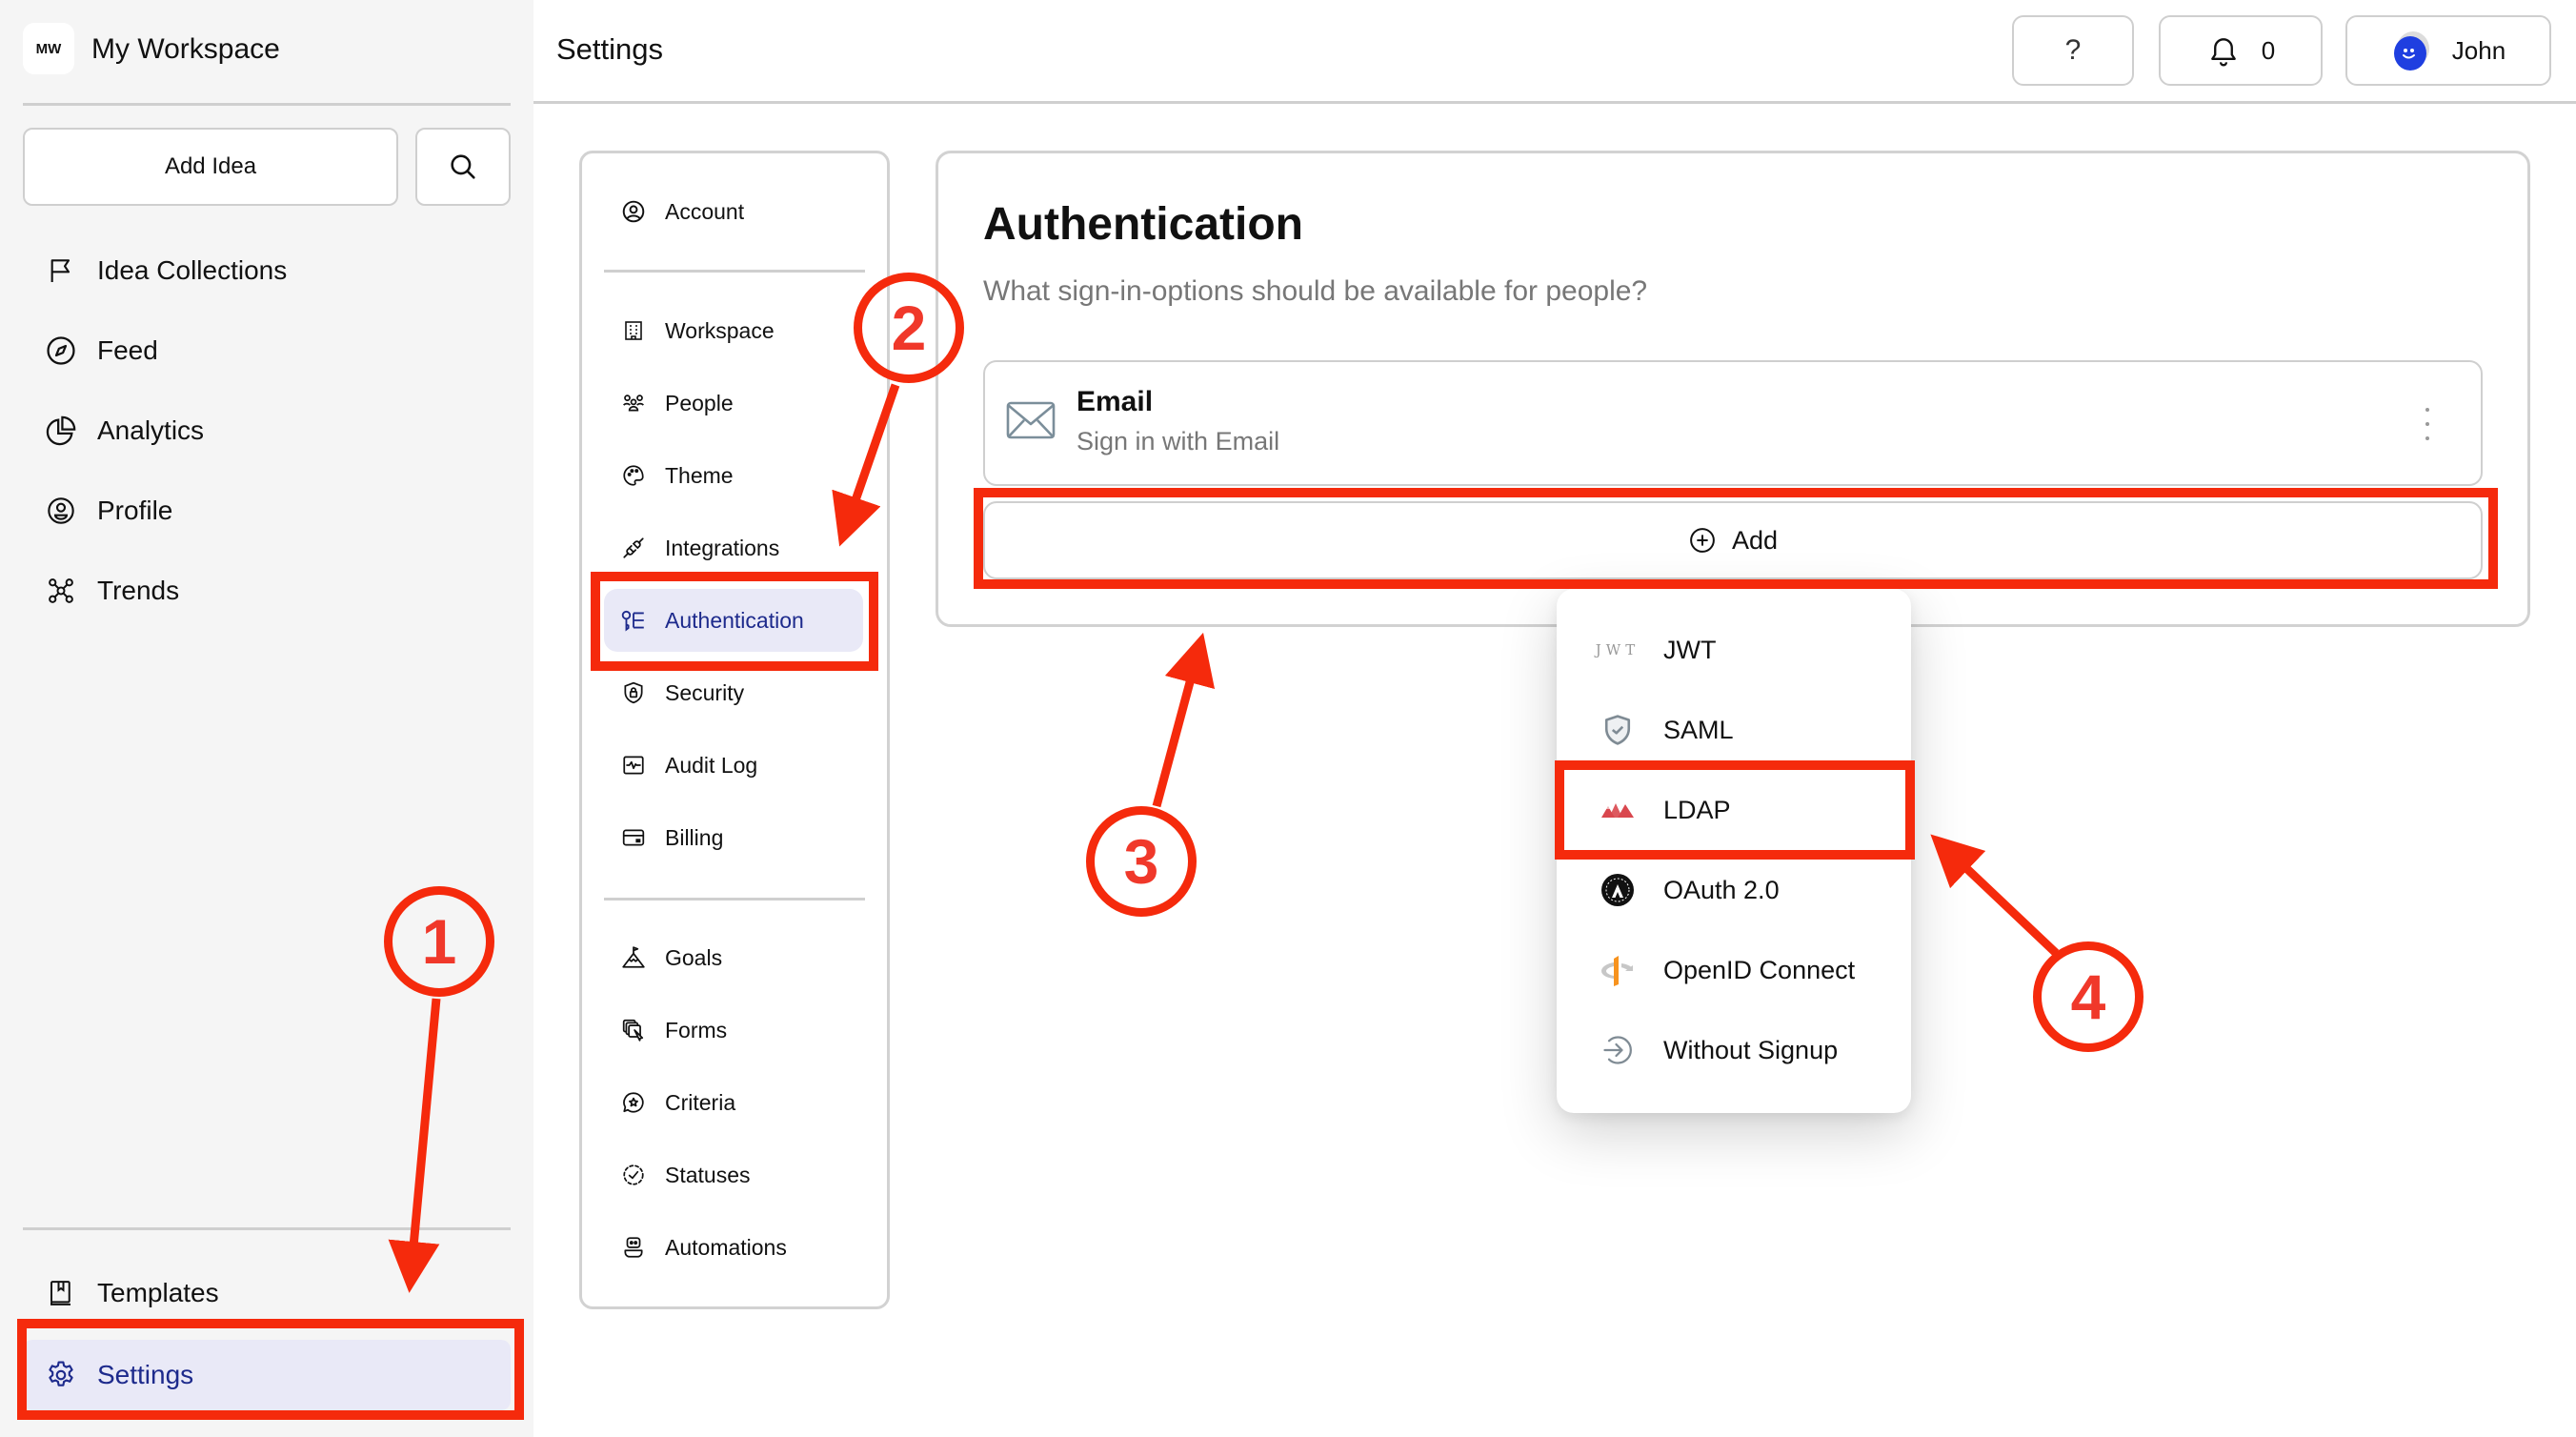  I want to click on sidebar-item-label: Templates, so click(158, 1292).